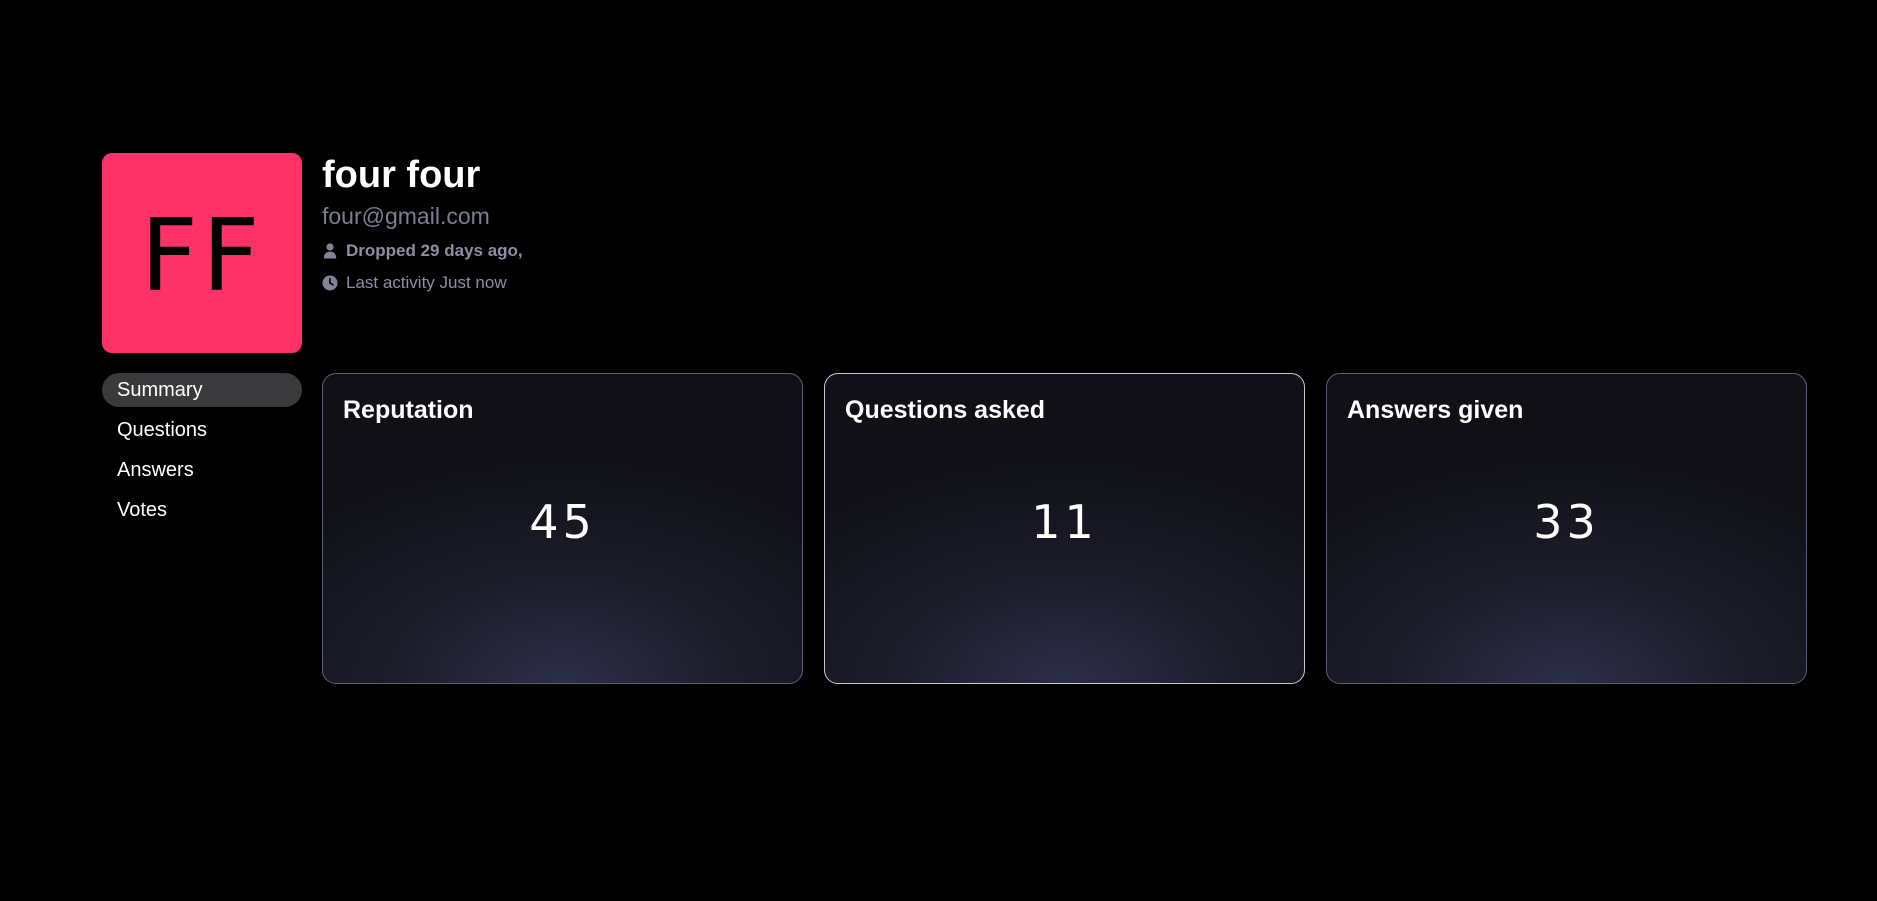  I want to click on user-icon, so click(330, 251).